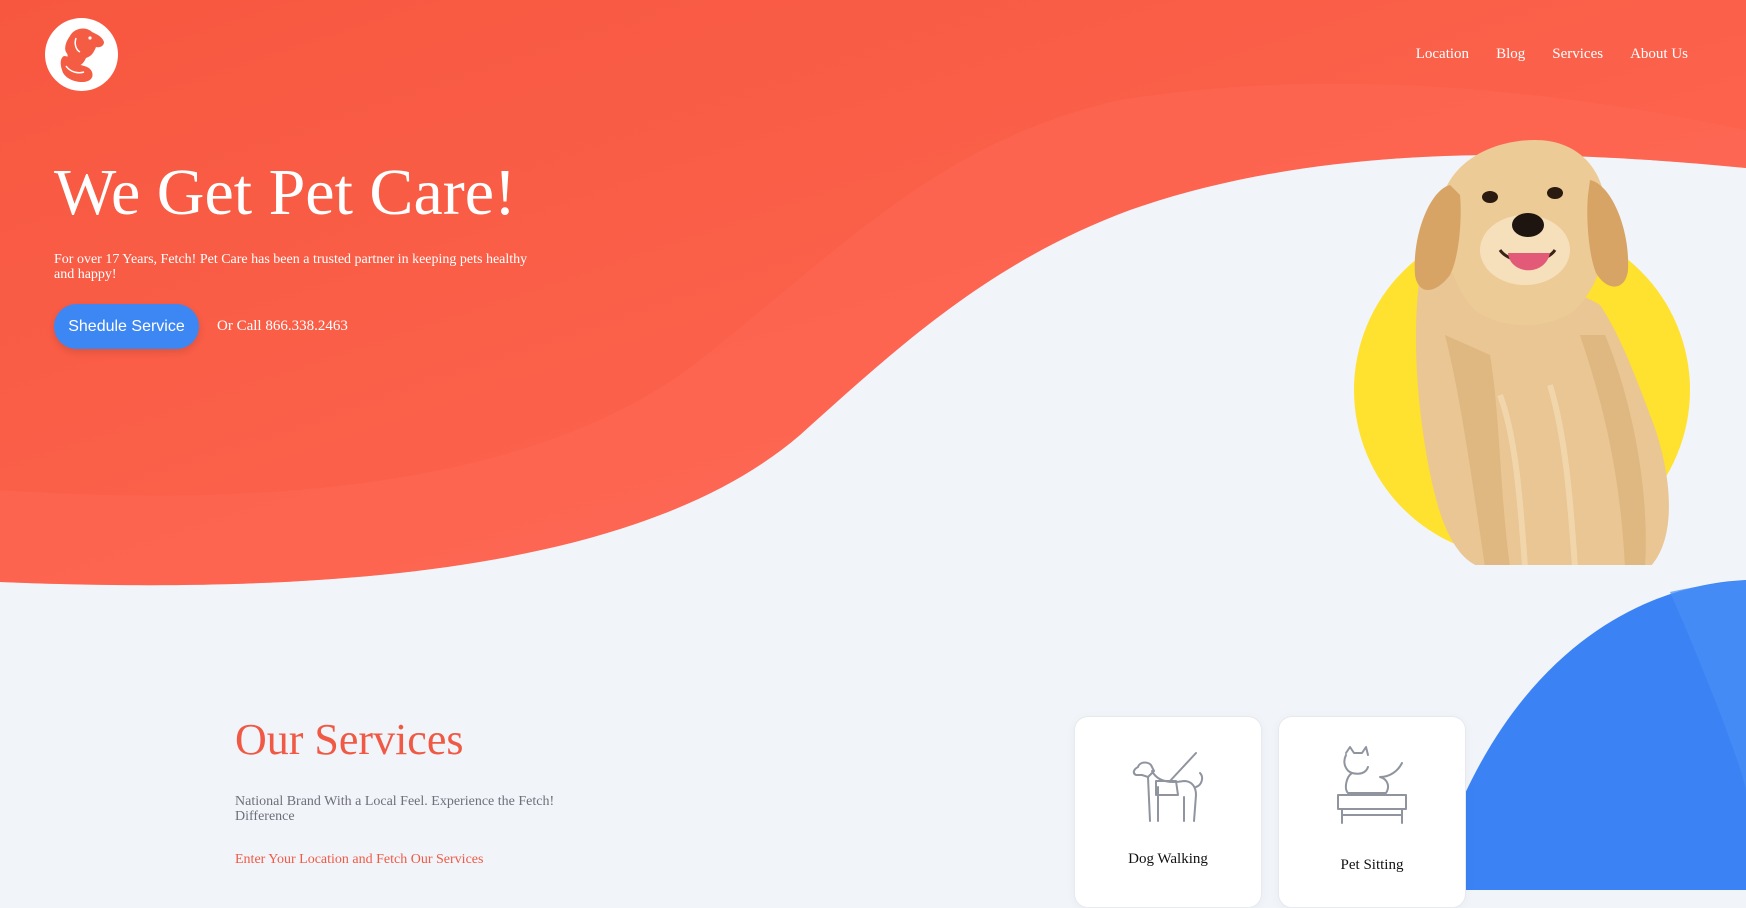 Image resolution: width=1746 pixels, height=908 pixels. What do you see at coordinates (349, 739) in the screenshot?
I see `services-title: Our Services` at bounding box center [349, 739].